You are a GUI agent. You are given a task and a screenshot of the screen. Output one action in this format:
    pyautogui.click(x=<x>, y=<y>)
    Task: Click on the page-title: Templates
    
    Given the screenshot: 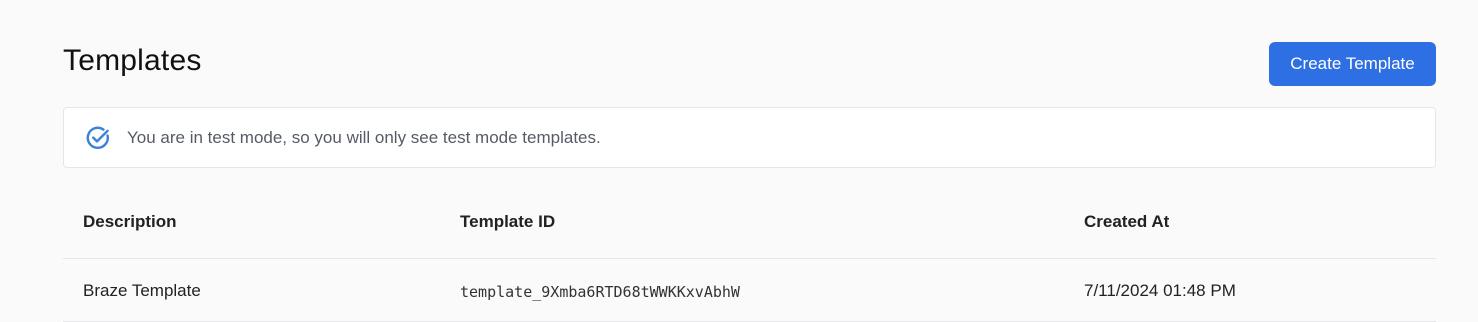 What is the action you would take?
    pyautogui.click(x=132, y=60)
    